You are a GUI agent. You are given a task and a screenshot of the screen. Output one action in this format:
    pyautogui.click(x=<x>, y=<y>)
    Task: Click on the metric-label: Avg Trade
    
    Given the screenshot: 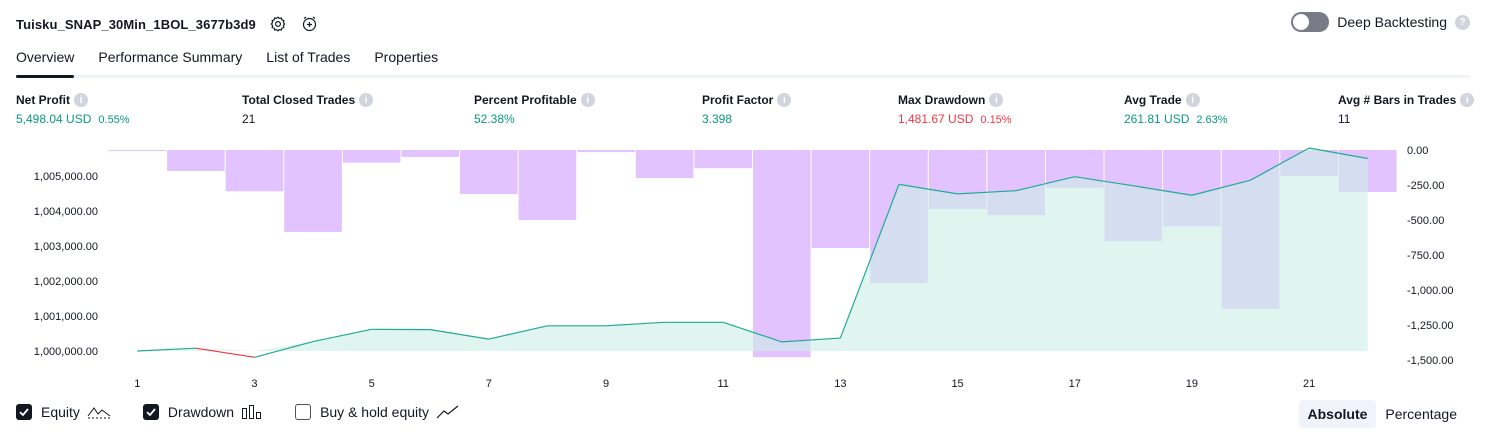 What is the action you would take?
    pyautogui.click(x=1153, y=100)
    